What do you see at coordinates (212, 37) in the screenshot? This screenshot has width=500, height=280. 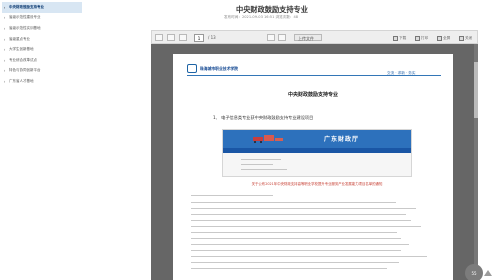 I see `page-total: / 13` at bounding box center [212, 37].